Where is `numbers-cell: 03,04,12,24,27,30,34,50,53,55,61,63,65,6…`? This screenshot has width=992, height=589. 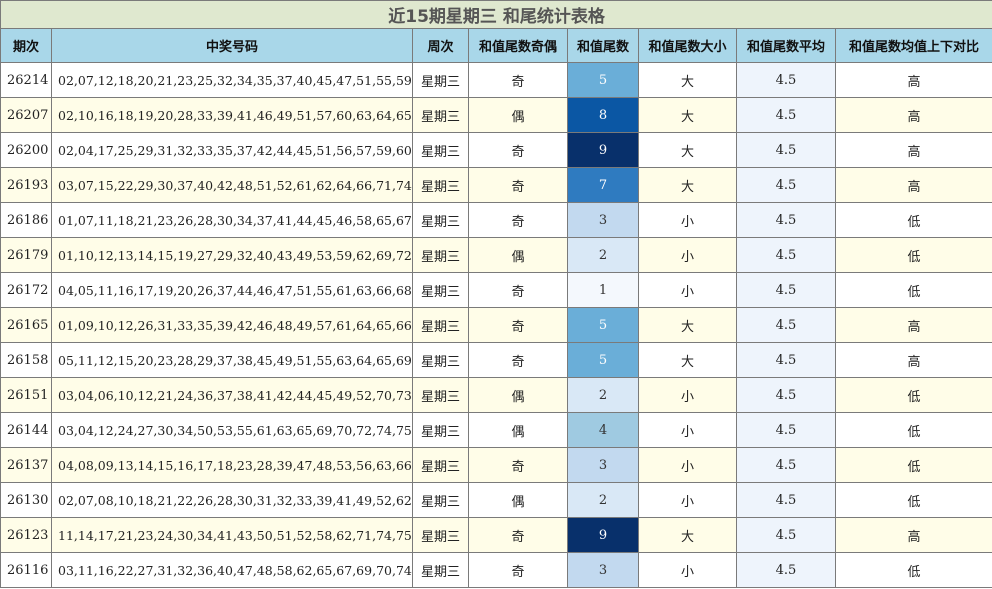 numbers-cell: 03,04,12,24,27,30,34,50,53,55,61,63,65,6… is located at coordinates (232, 430).